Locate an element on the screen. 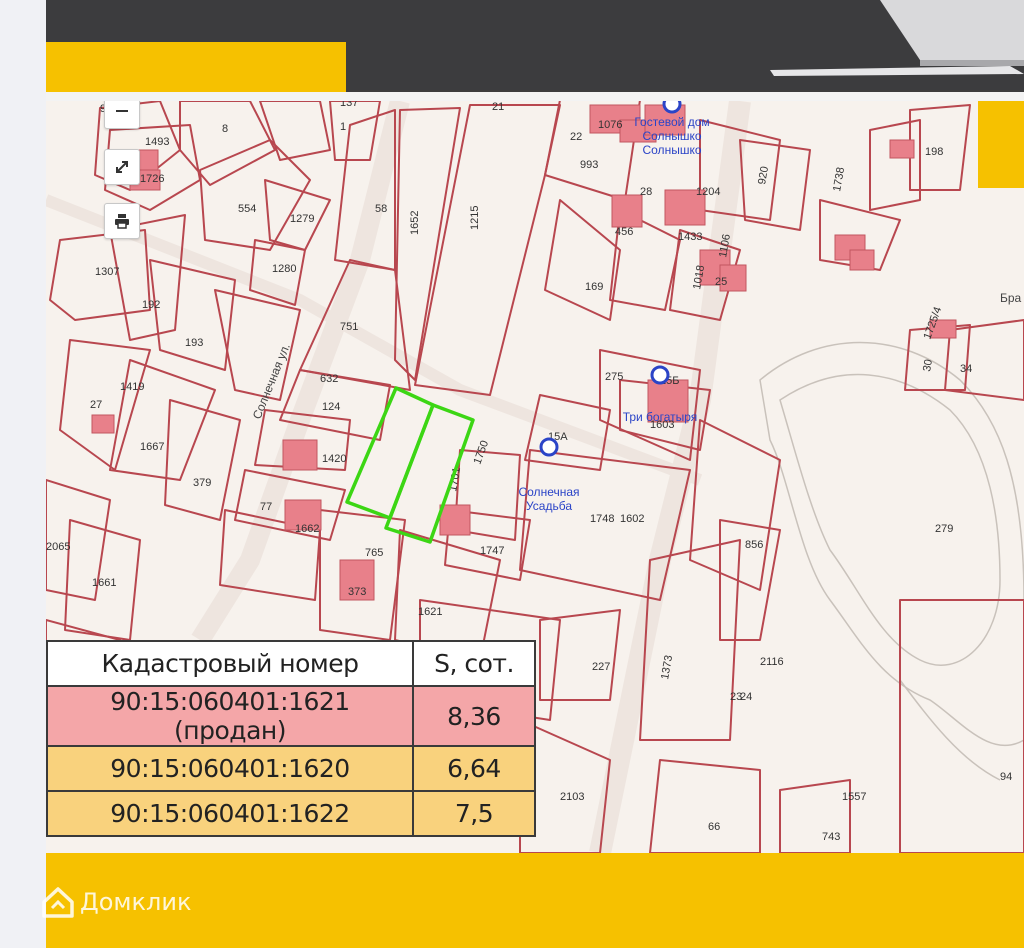 The width and height of the screenshot is (1024, 948). area-cell: 7,5 is located at coordinates (474, 813).